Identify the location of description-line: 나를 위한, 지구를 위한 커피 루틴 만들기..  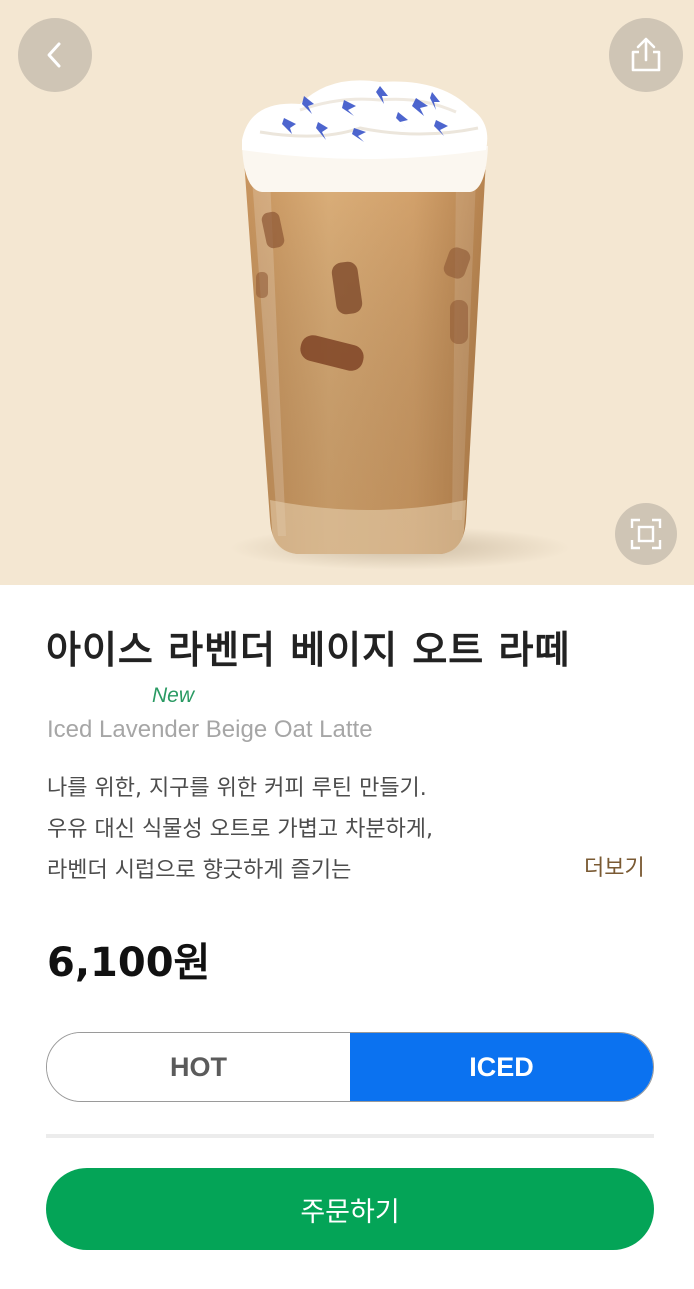
(237, 788).